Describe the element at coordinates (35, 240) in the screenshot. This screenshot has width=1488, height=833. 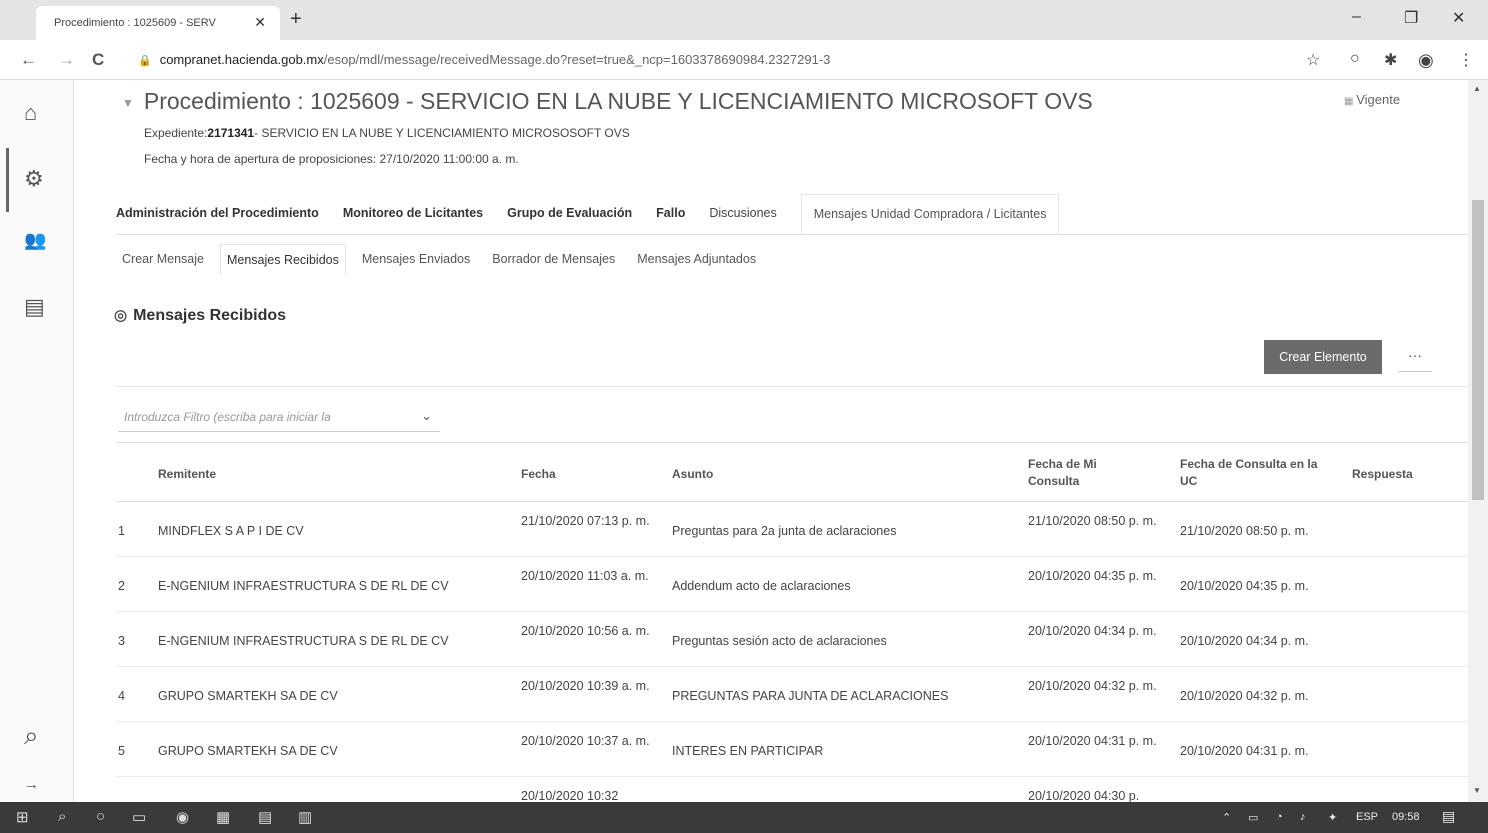
I see `users-icon: 👥` at that location.